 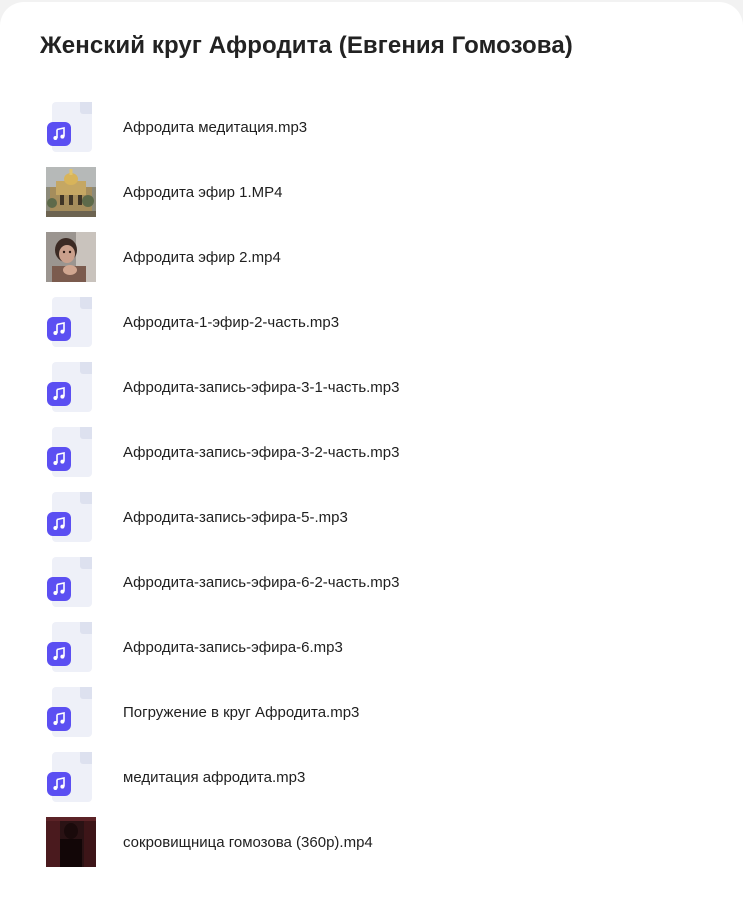 I want to click on dark-thumbnail-icon, so click(x=71, y=842).